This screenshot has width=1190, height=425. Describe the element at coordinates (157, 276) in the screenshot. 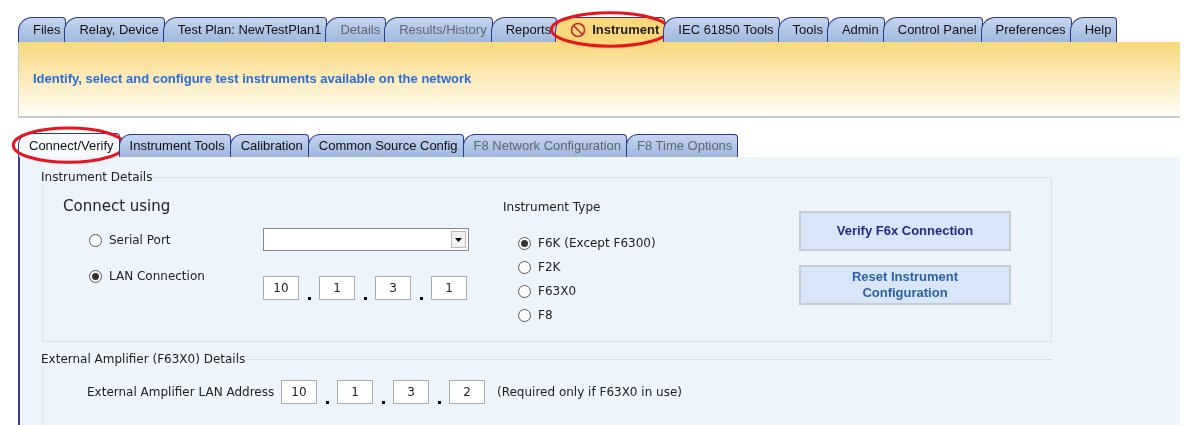

I see `radio-label: LAN Connection` at that location.